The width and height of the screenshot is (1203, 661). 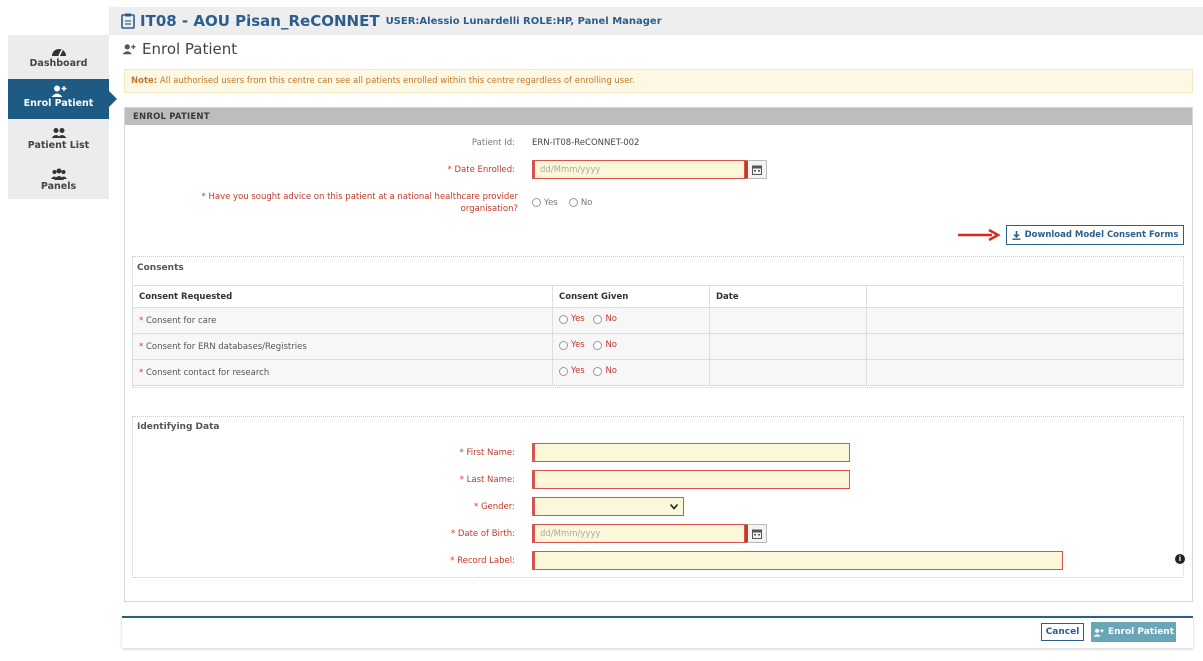 What do you see at coordinates (572, 371) in the screenshot?
I see `consent-research-yes-radio: Yes` at bounding box center [572, 371].